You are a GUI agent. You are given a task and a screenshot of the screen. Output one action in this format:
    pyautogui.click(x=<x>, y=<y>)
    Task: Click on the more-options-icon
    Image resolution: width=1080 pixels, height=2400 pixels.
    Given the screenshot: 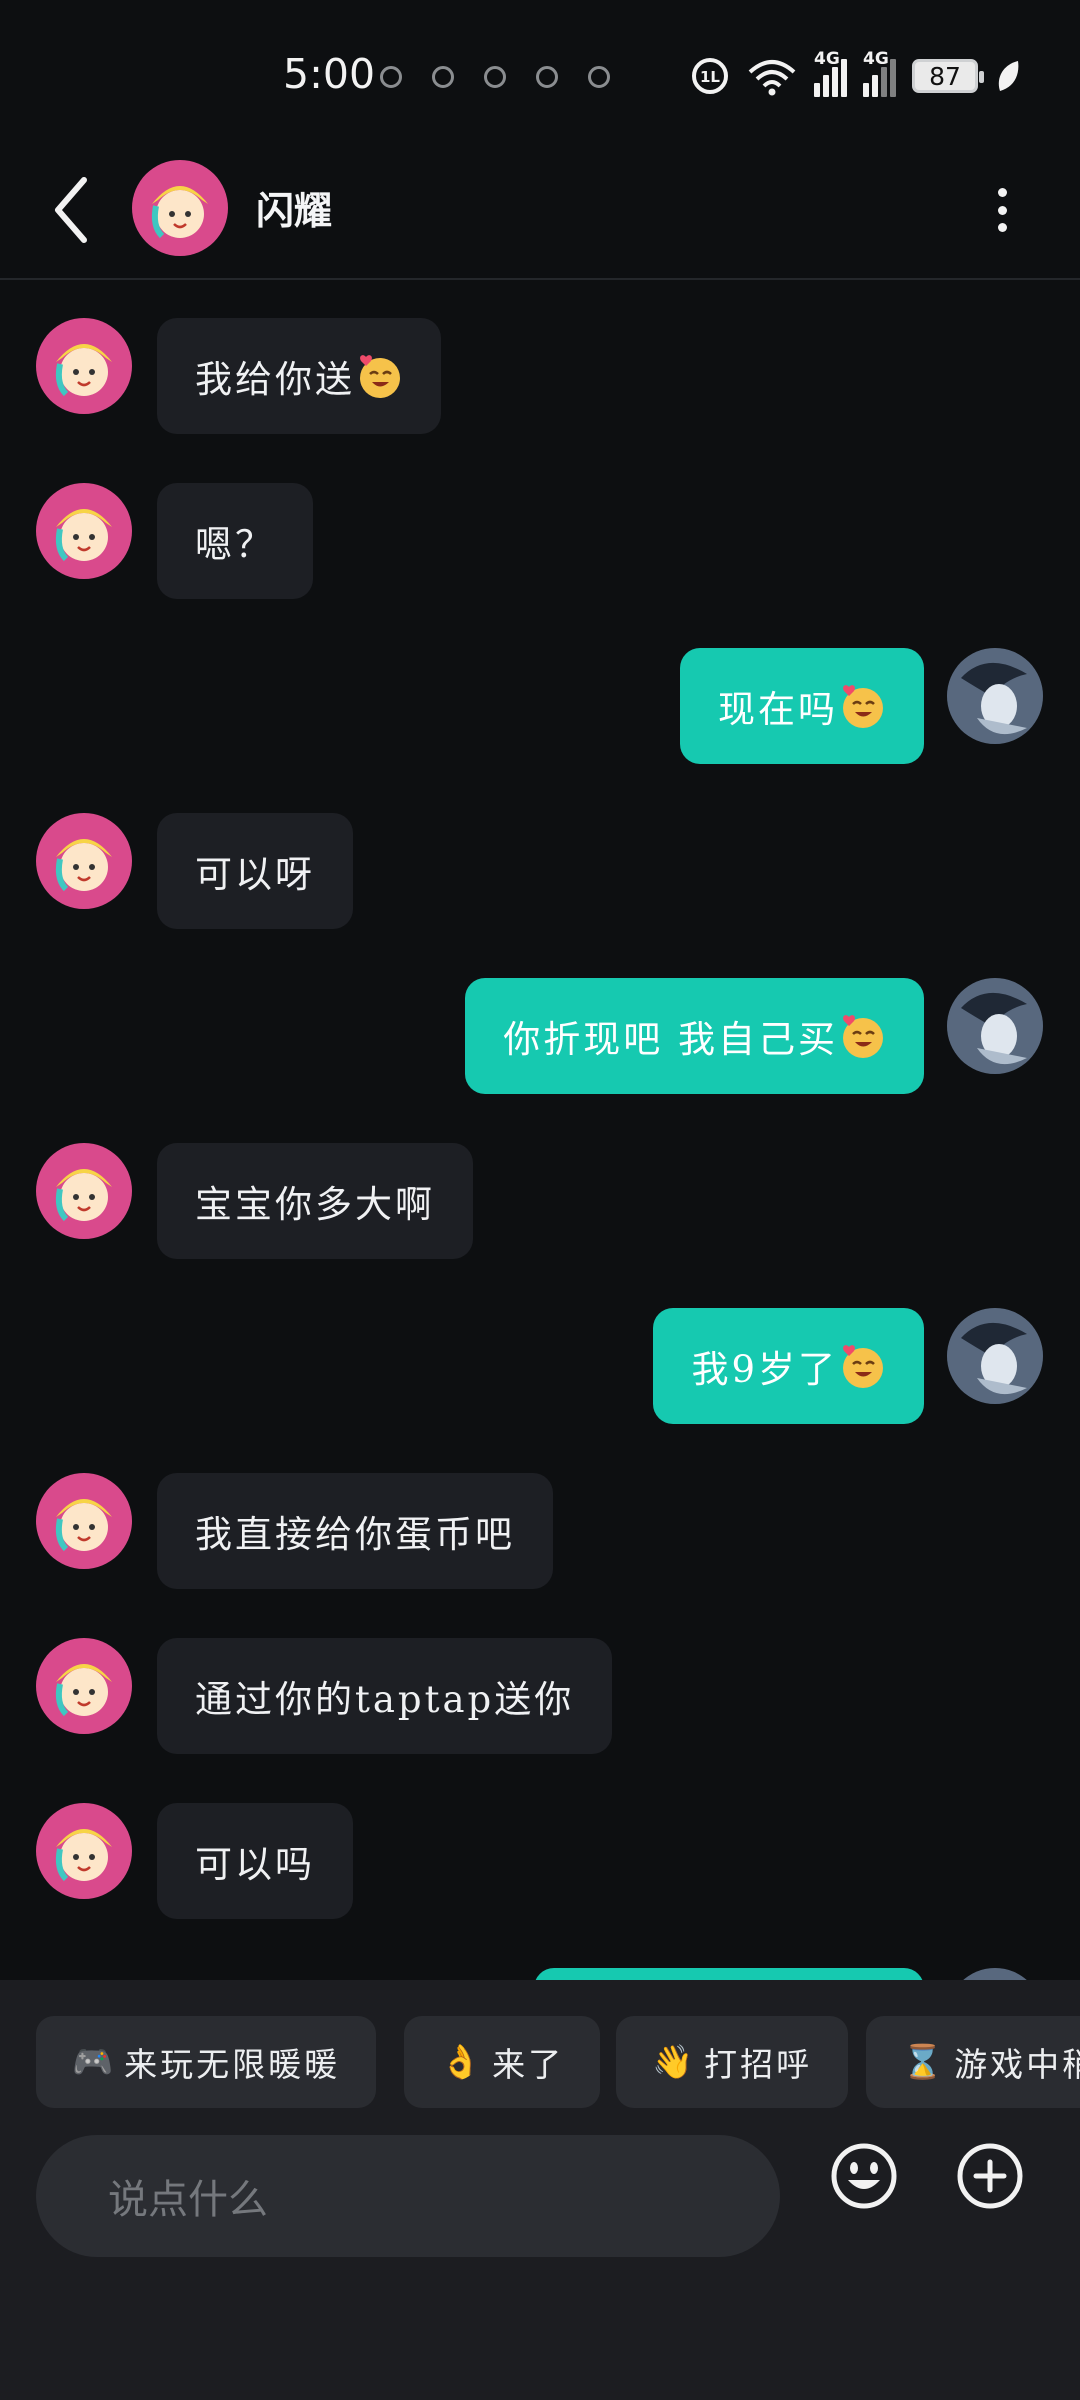 What is the action you would take?
    pyautogui.click(x=1002, y=210)
    